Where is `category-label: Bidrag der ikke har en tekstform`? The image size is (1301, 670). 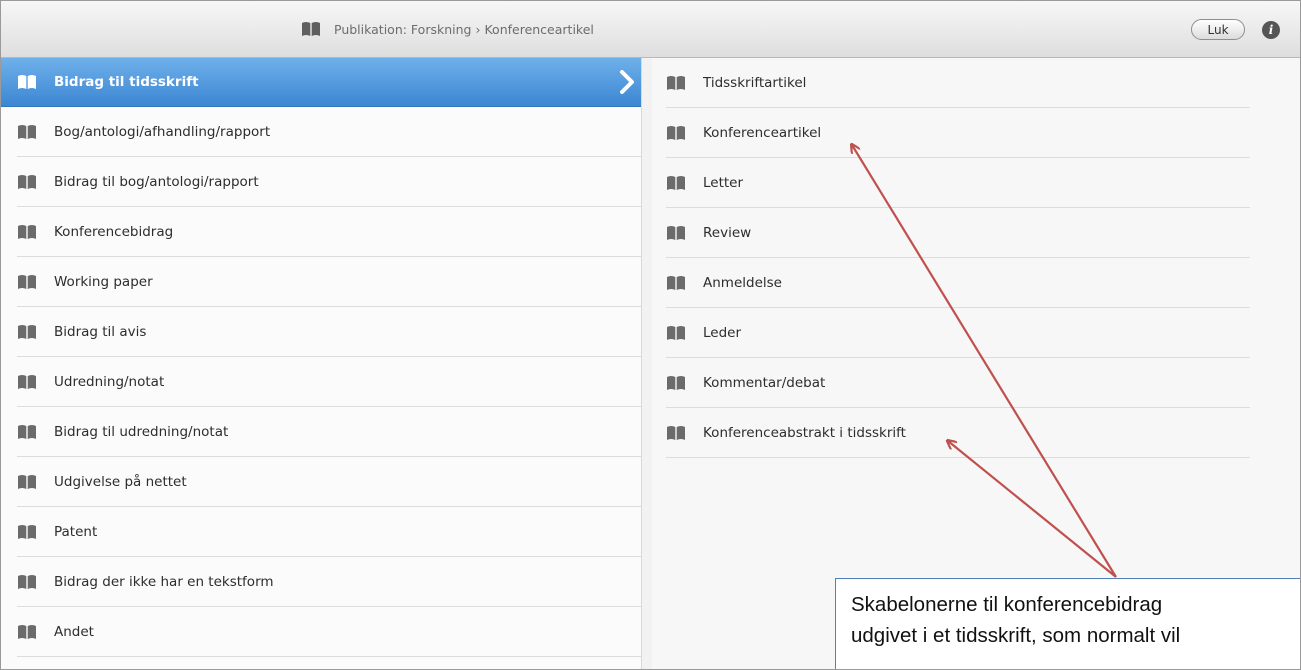 category-label: Bidrag der ikke har en tekstform is located at coordinates (164, 581).